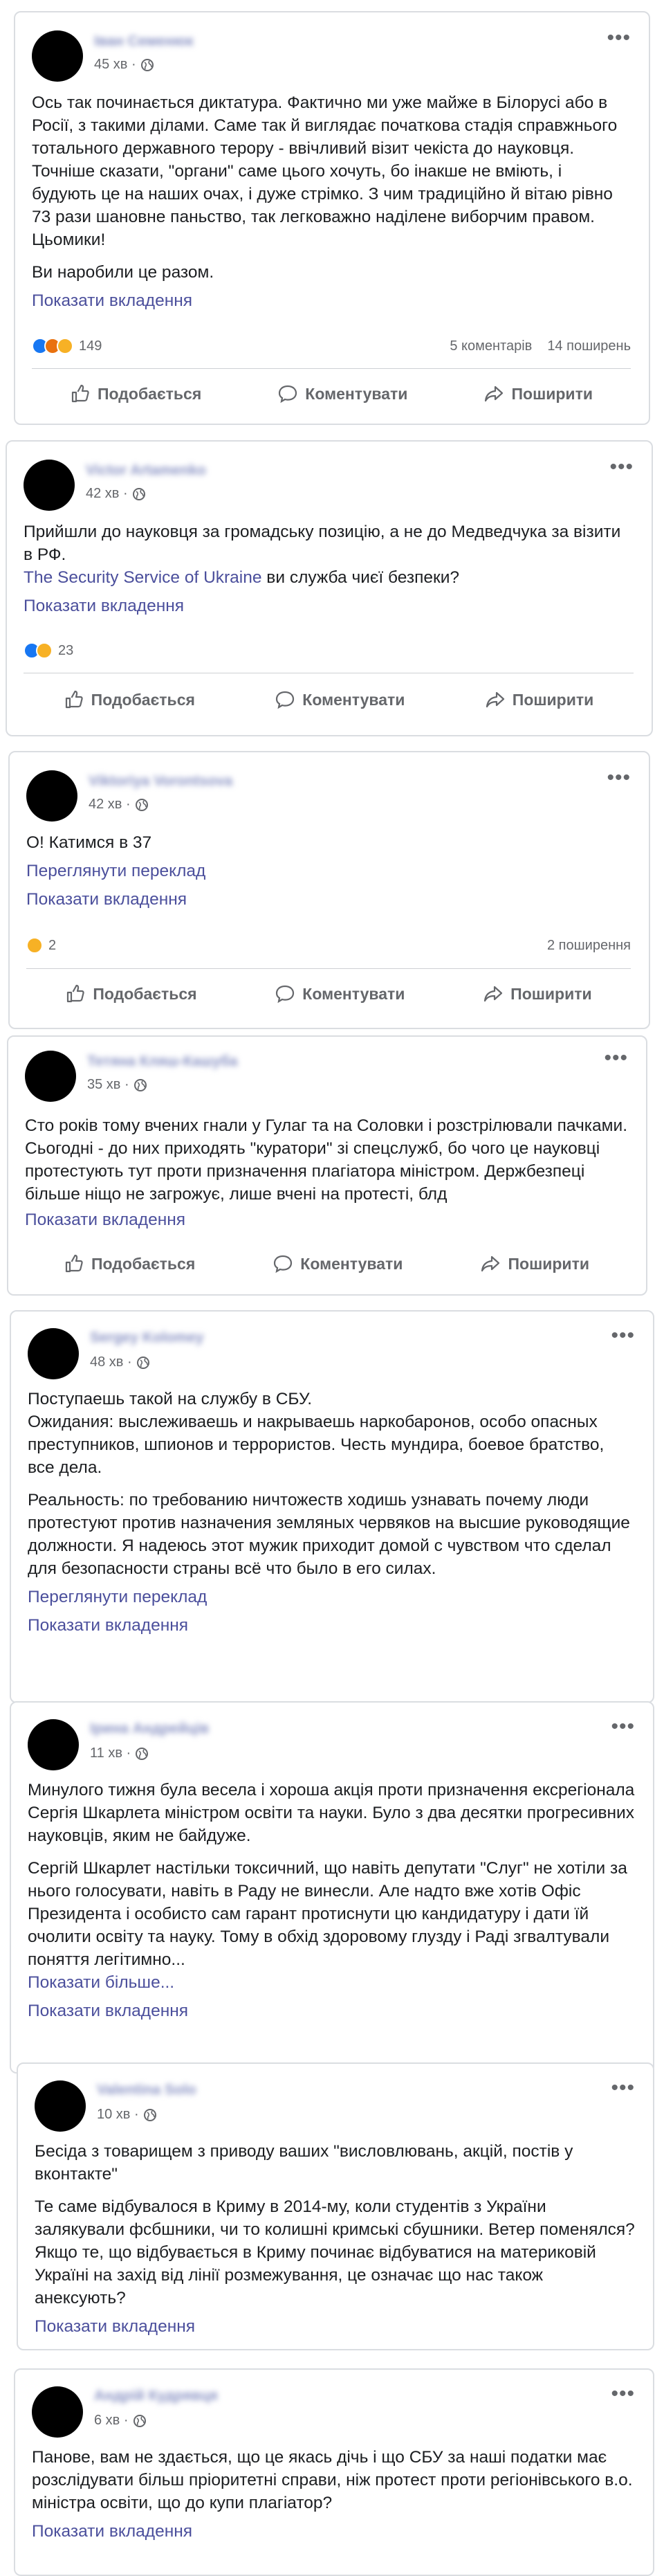 This screenshot has height=2576, width=664. What do you see at coordinates (149, 1729) in the screenshot?
I see `author-name: Ірина Андрейців` at bounding box center [149, 1729].